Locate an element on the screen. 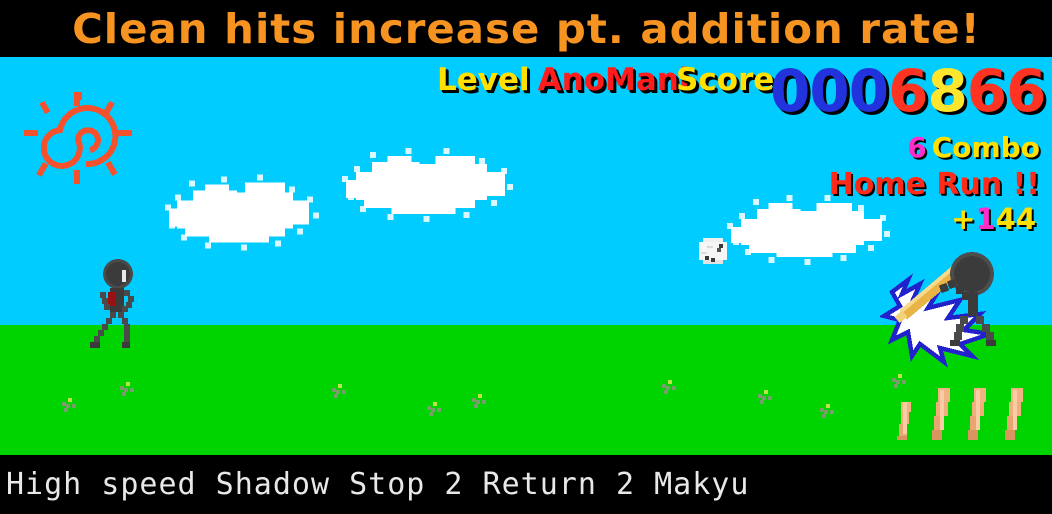 The height and width of the screenshot is (514, 1052). banner-text: Clean hits increase pt. addition rate! is located at coordinates (526, 28).